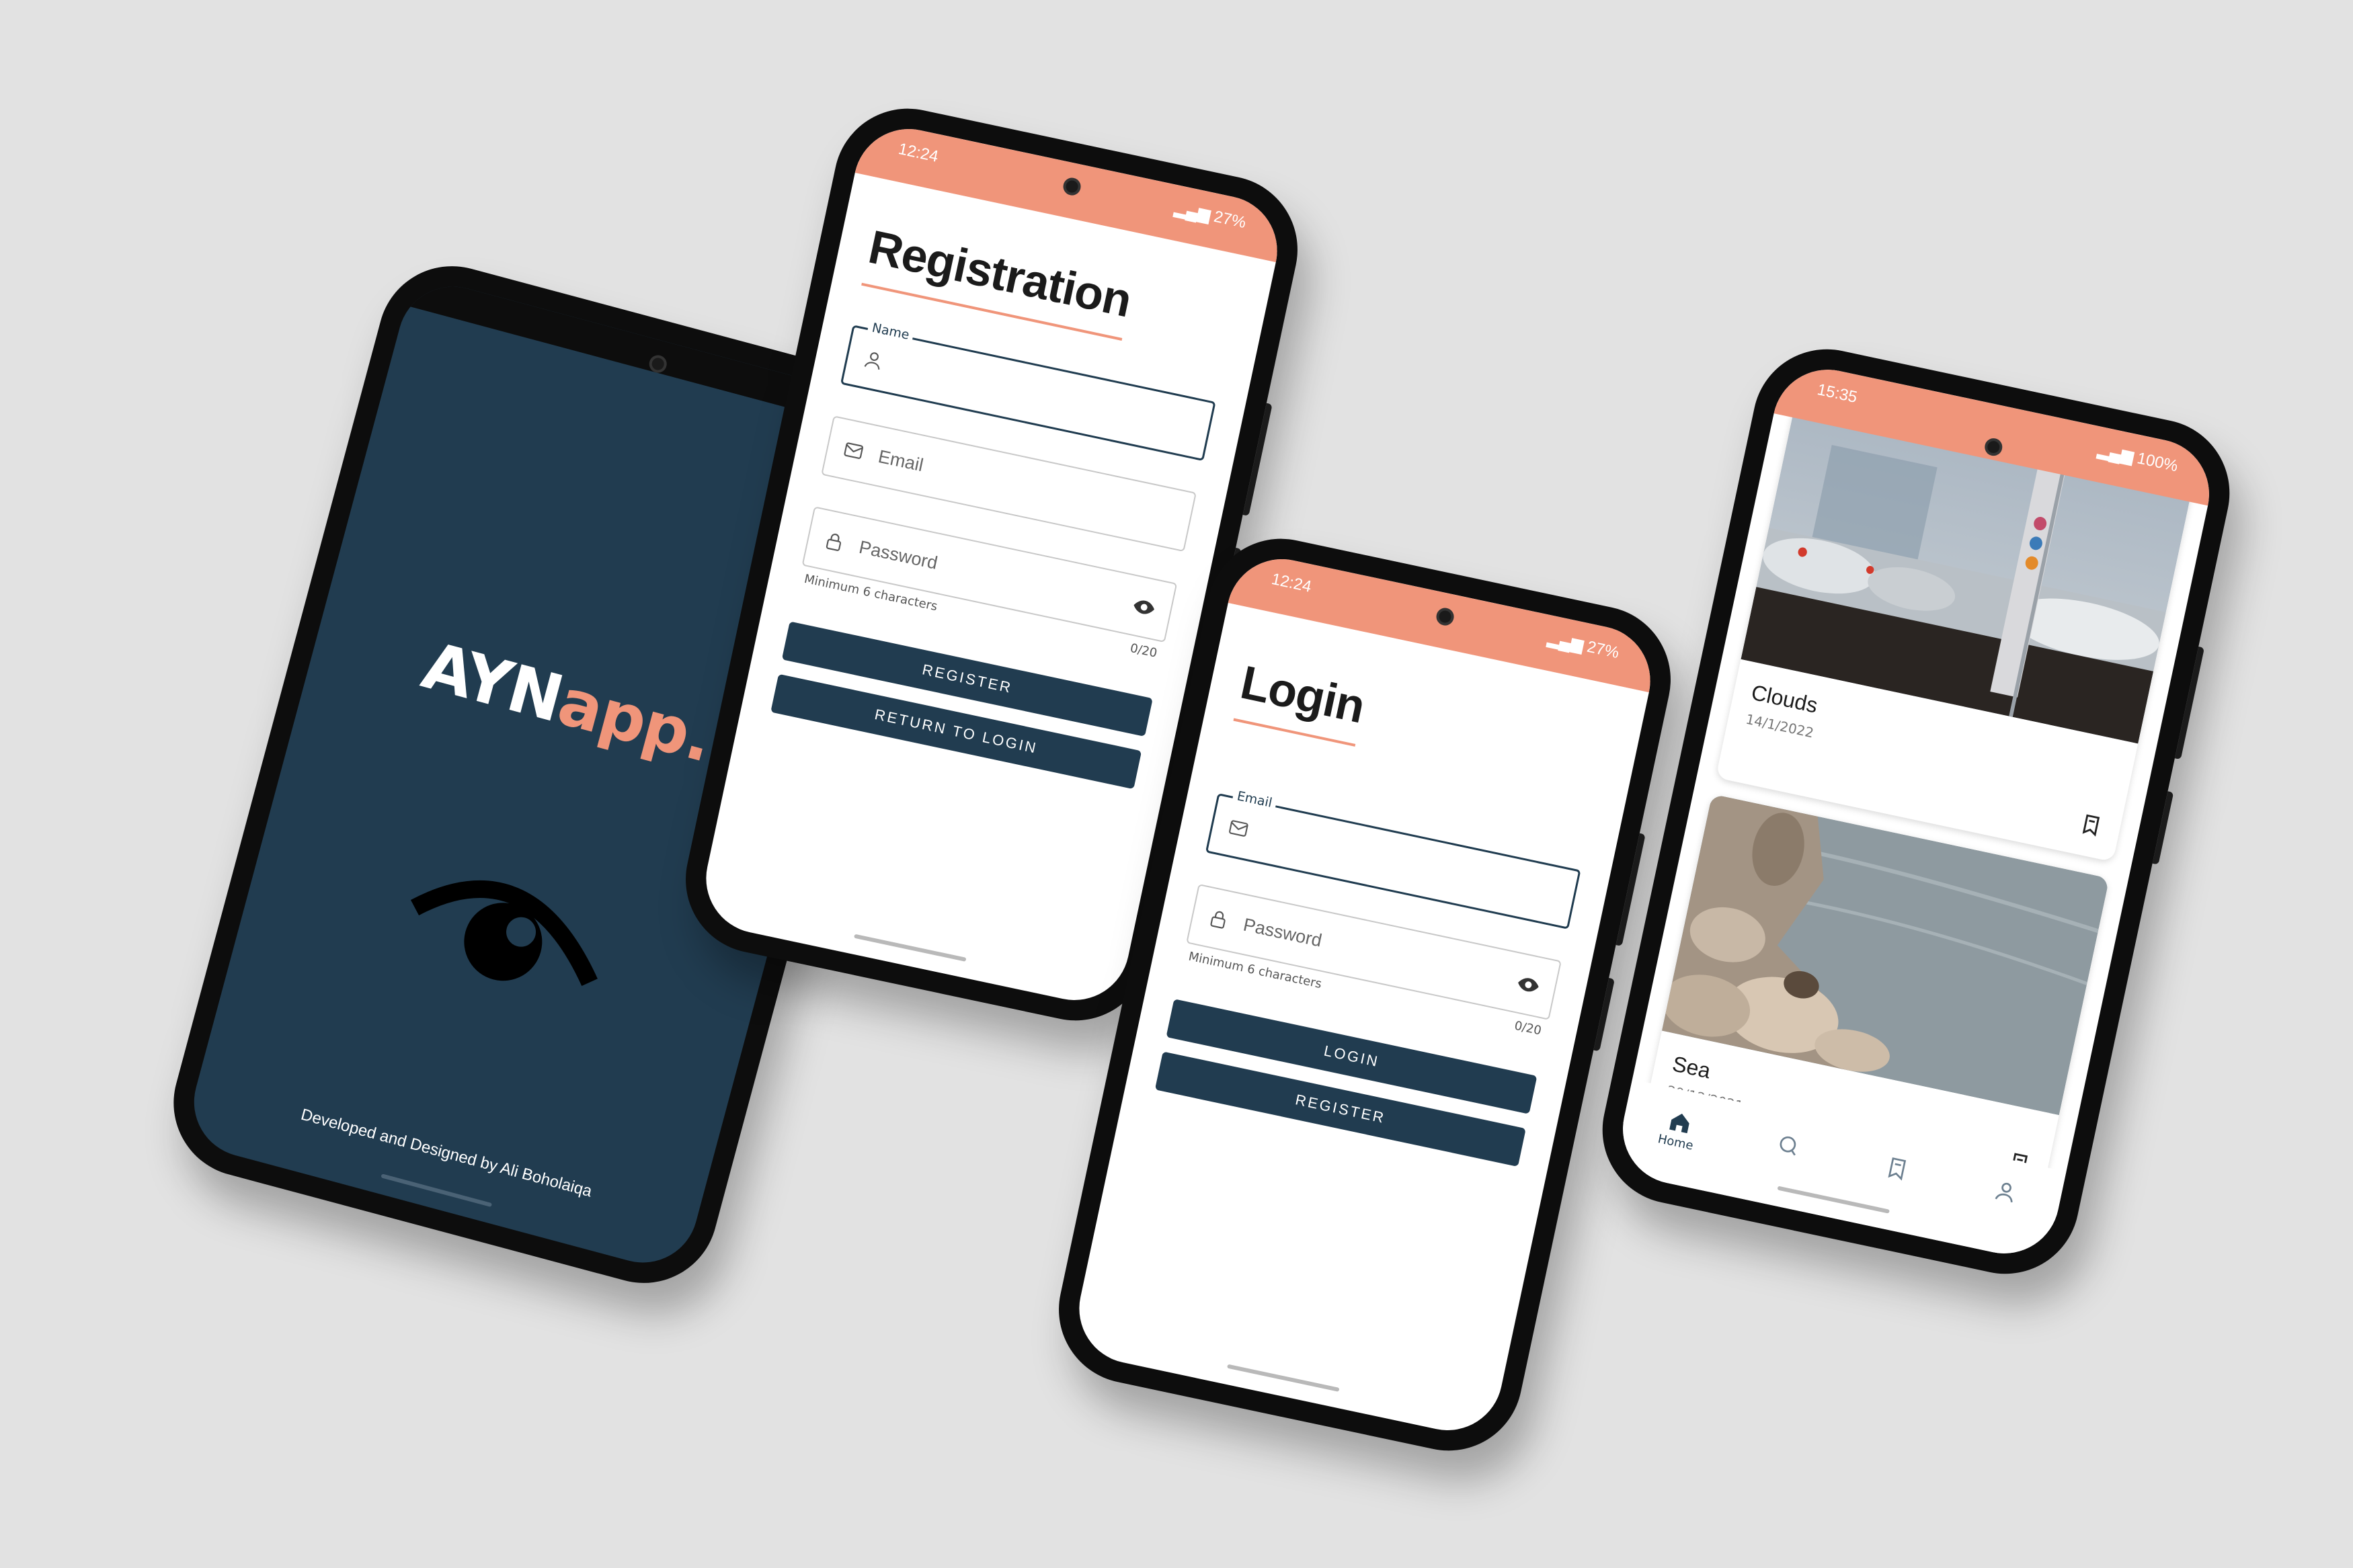 The height and width of the screenshot is (1568, 2353). Describe the element at coordinates (1679, 1123) in the screenshot. I see `home-icon` at that location.